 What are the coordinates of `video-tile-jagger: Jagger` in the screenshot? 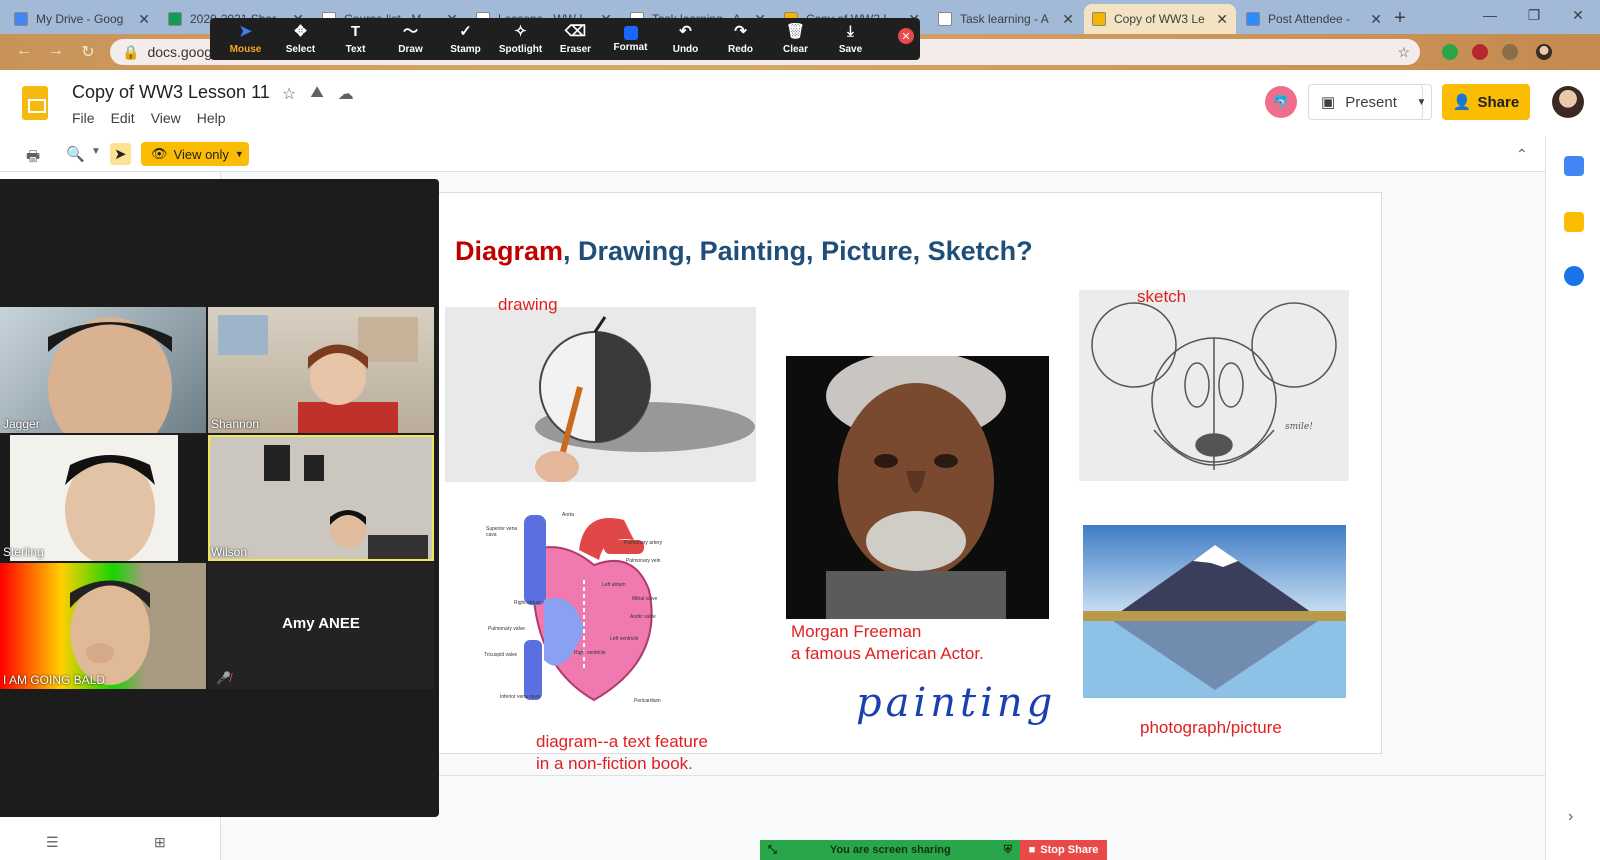 It's located at (103, 370).